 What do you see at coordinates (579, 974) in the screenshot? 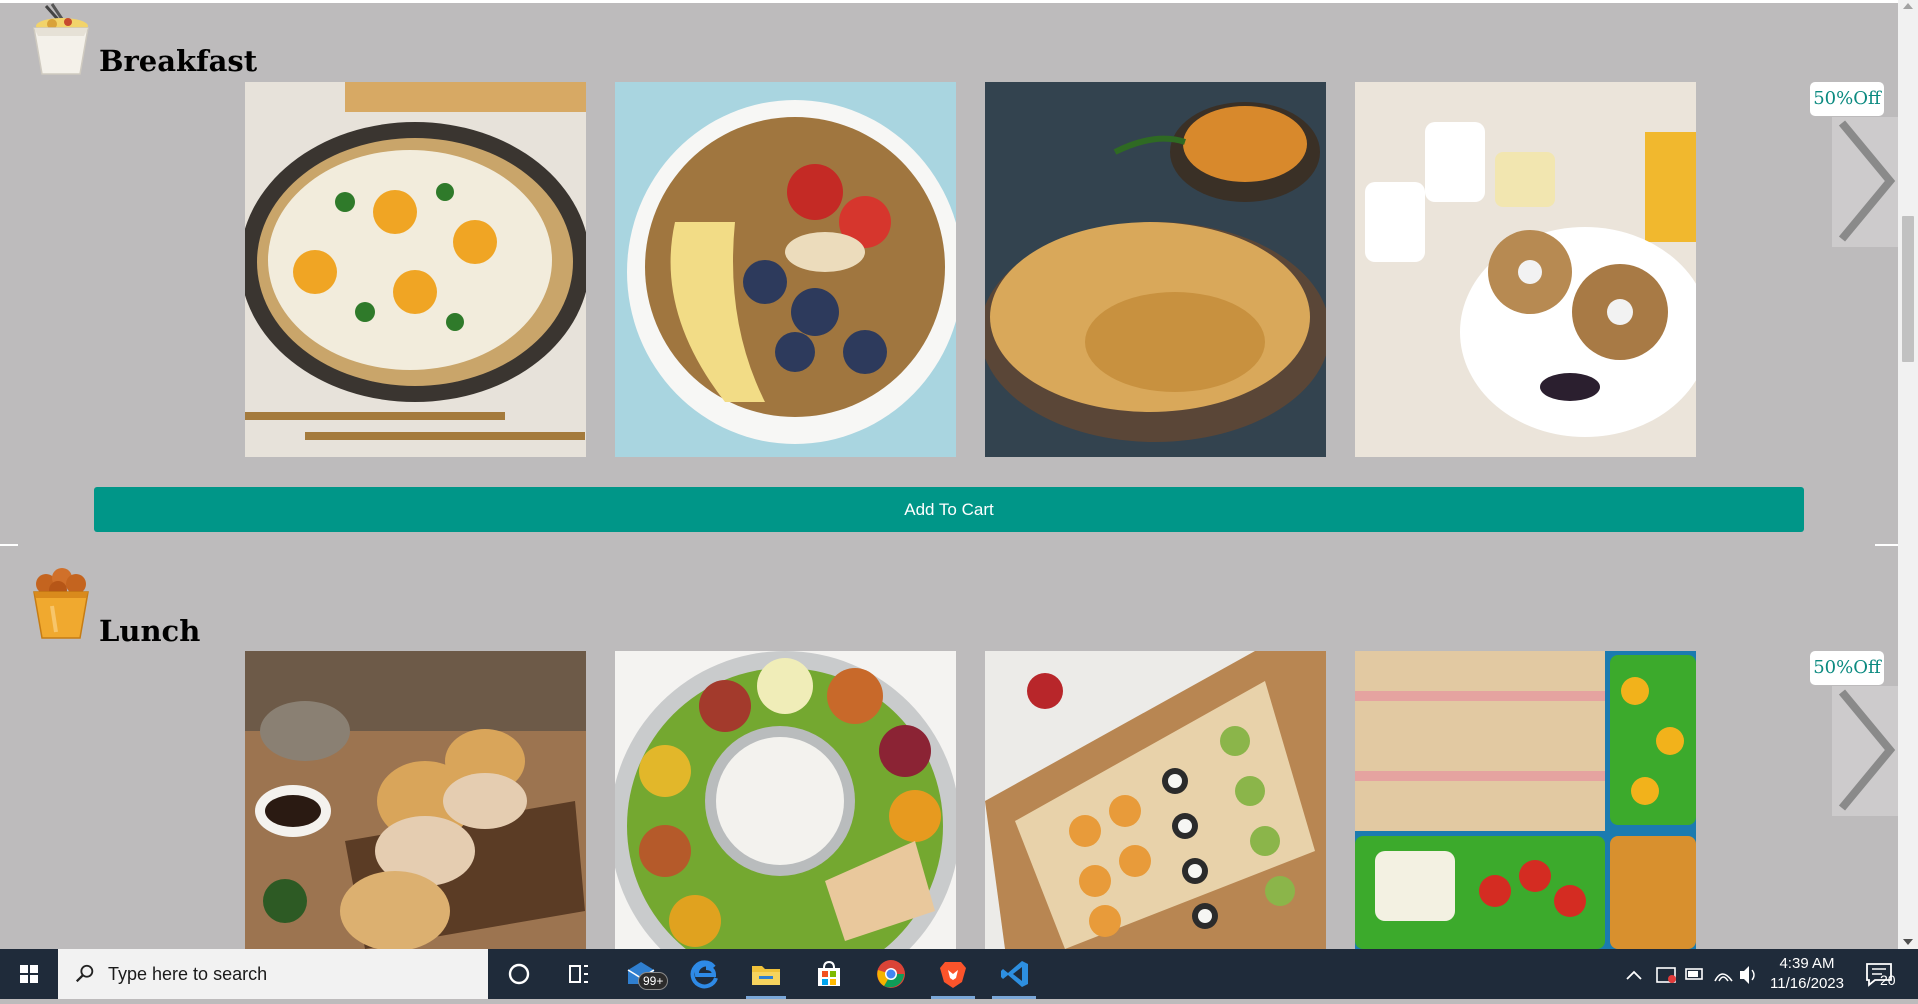
I see `task-view-icon` at bounding box center [579, 974].